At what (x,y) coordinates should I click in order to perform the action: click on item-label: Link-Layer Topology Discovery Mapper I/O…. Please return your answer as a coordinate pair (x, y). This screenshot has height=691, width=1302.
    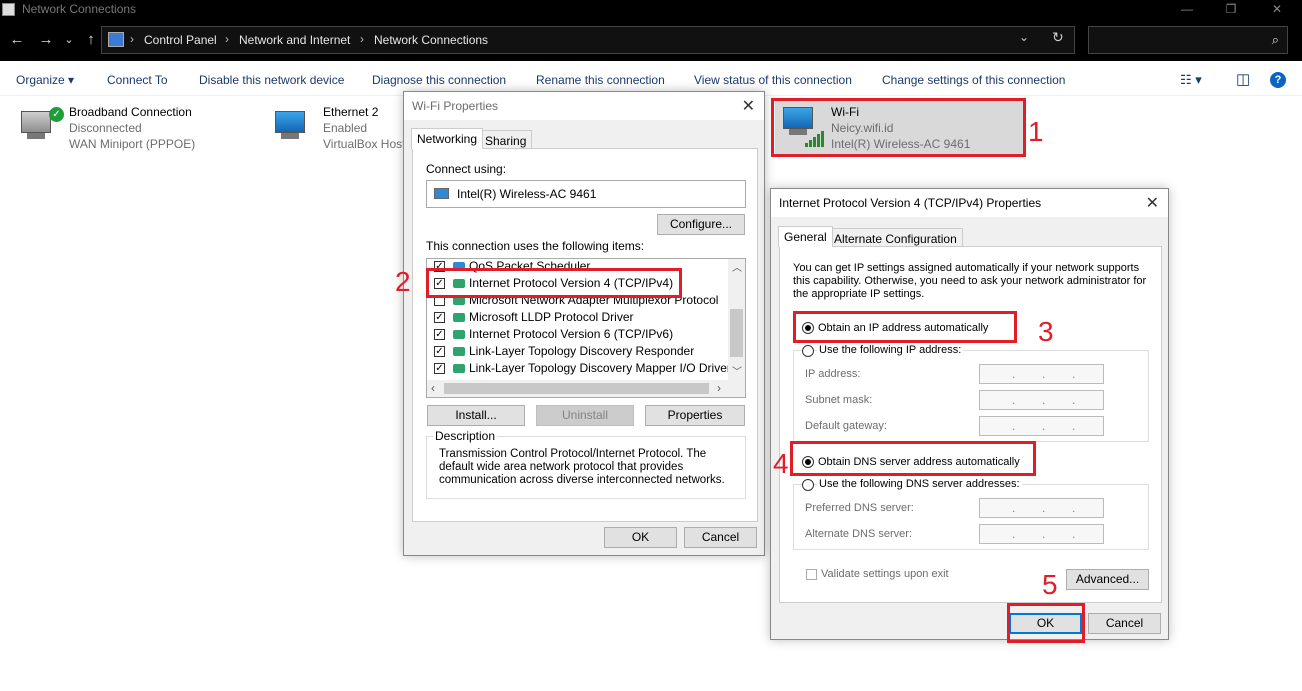
    Looking at the image, I should click on (600, 368).